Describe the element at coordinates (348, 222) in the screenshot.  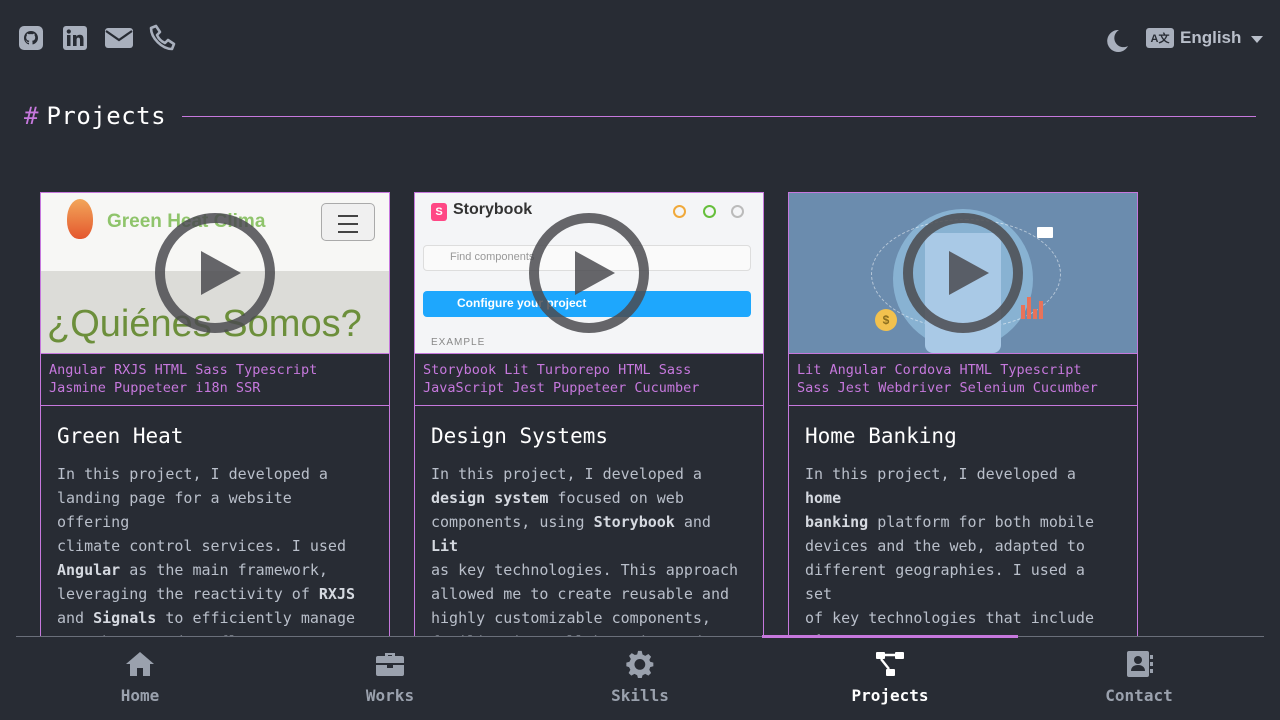
I see `hamburger-menu-icon` at that location.